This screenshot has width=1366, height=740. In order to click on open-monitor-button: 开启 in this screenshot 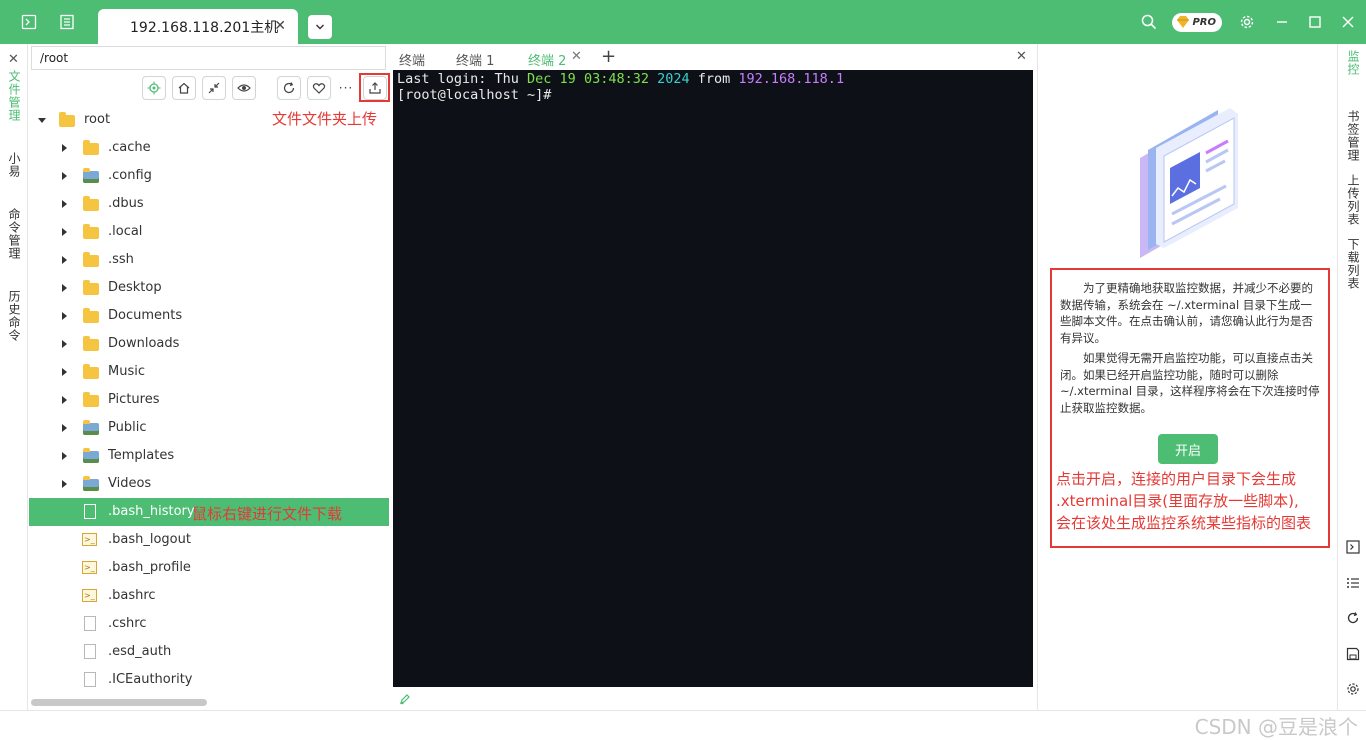, I will do `click(1188, 449)`.